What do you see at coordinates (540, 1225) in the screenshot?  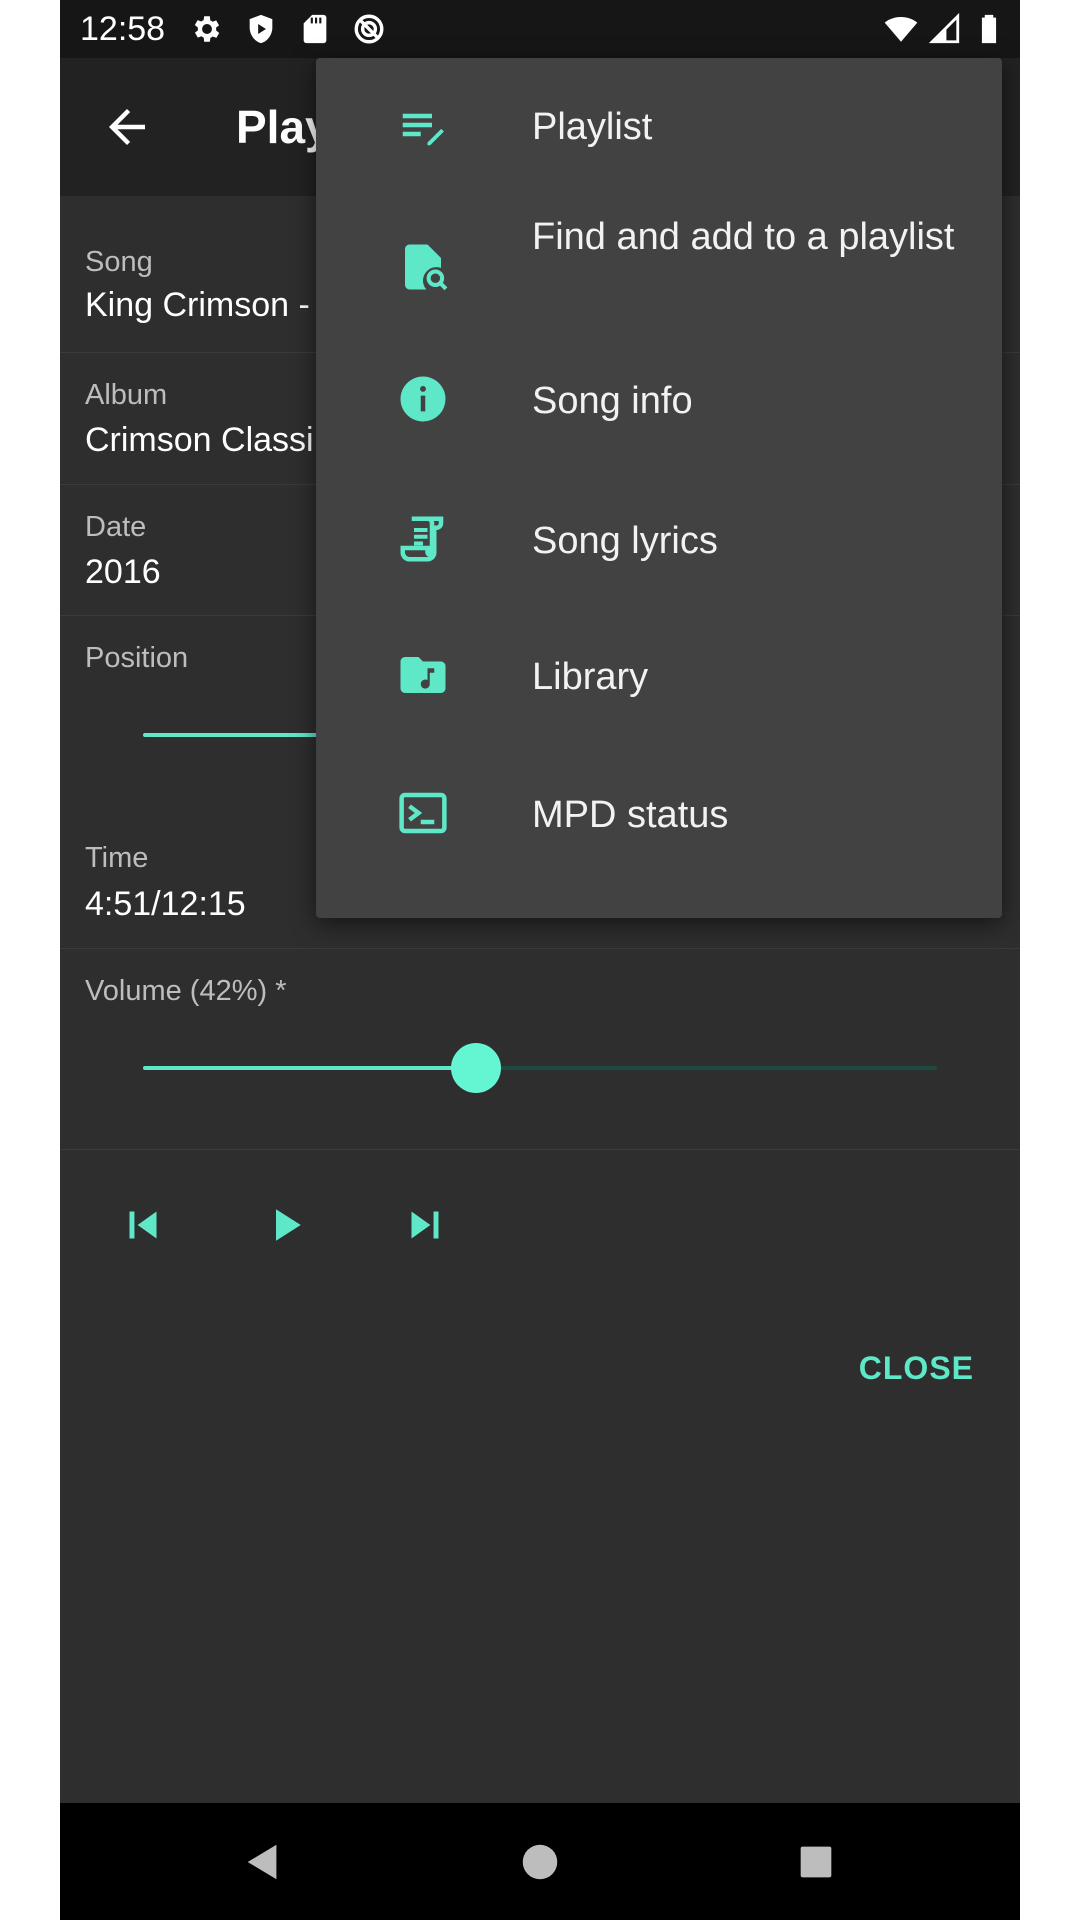 I see `transport-controls` at bounding box center [540, 1225].